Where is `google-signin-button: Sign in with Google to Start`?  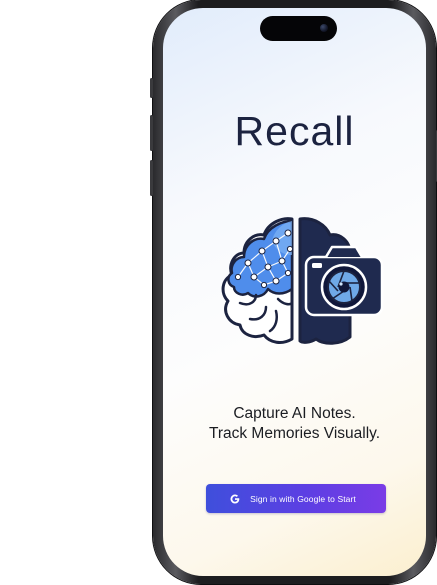 google-signin-button: Sign in with Google to Start is located at coordinates (296, 498).